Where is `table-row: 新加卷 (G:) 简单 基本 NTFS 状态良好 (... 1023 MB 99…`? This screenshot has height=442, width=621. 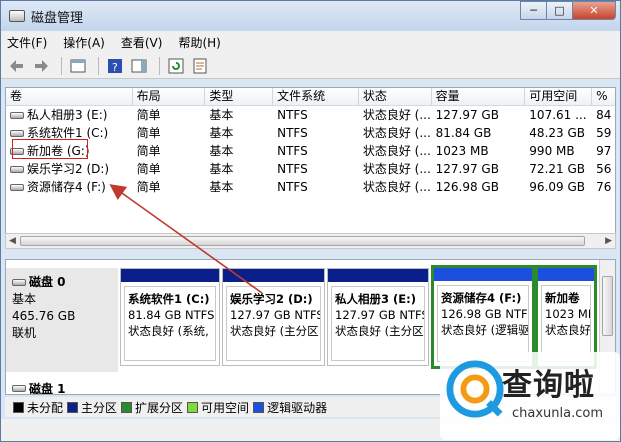
table-row: 新加卷 (G:) 简单 基本 NTFS 状态良好 (... 1023 MB 99… is located at coordinates (310, 151).